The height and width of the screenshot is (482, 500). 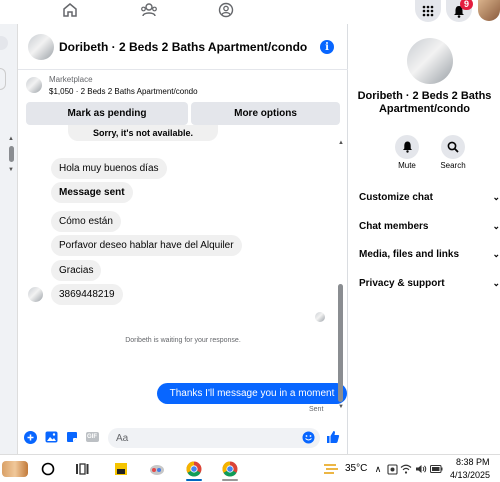 I want to click on active-app-indicator, so click(x=194, y=480).